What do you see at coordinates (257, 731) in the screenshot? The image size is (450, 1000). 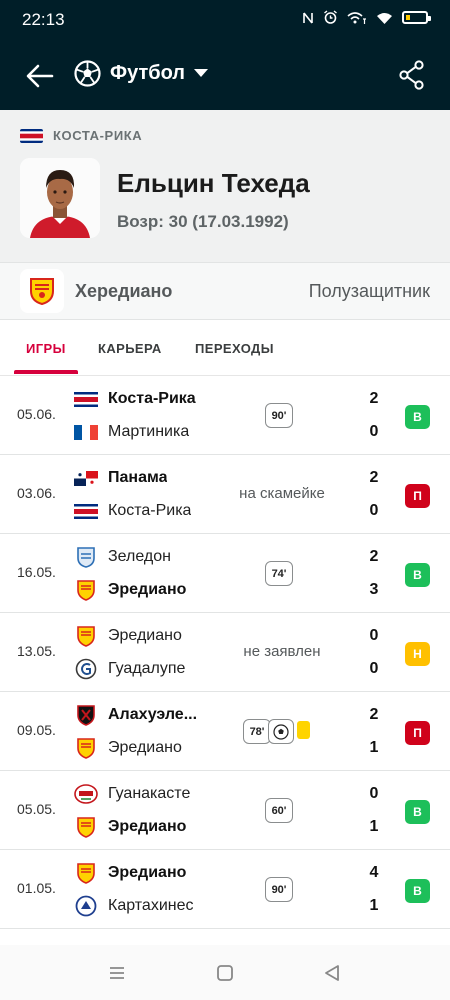 I see `minutes-played-badge: 78'` at bounding box center [257, 731].